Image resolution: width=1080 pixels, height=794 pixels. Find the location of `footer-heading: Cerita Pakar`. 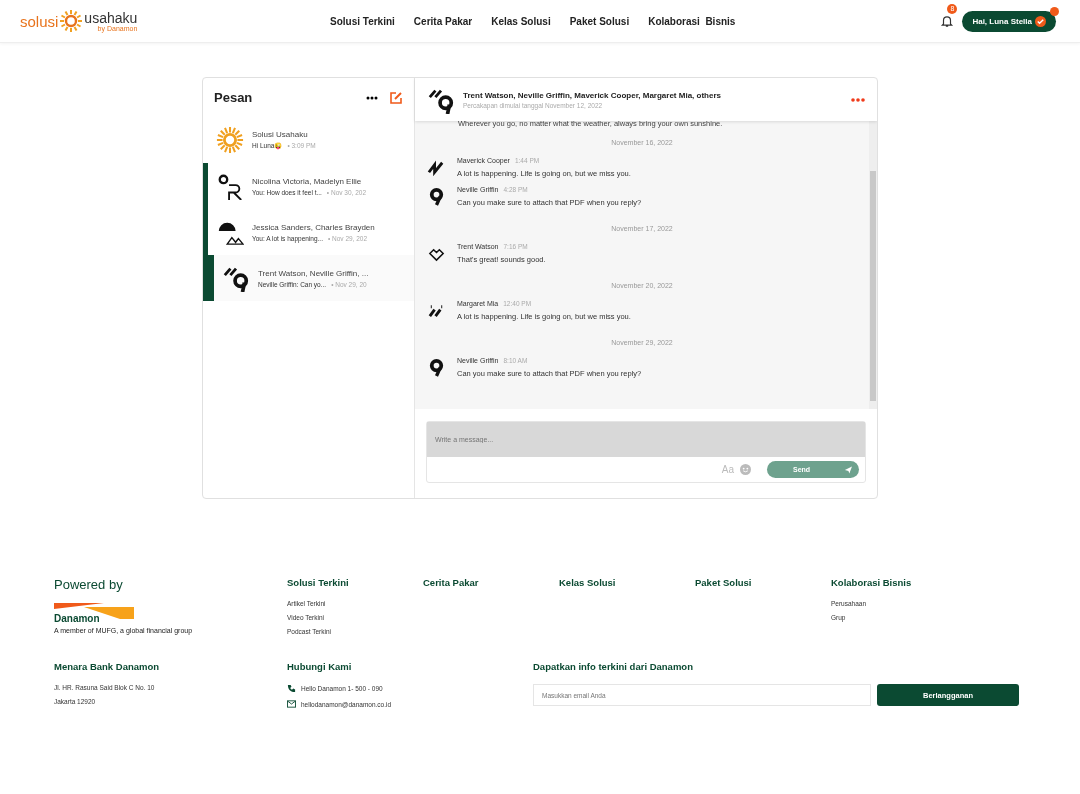

footer-heading: Cerita Pakar is located at coordinates (451, 582).